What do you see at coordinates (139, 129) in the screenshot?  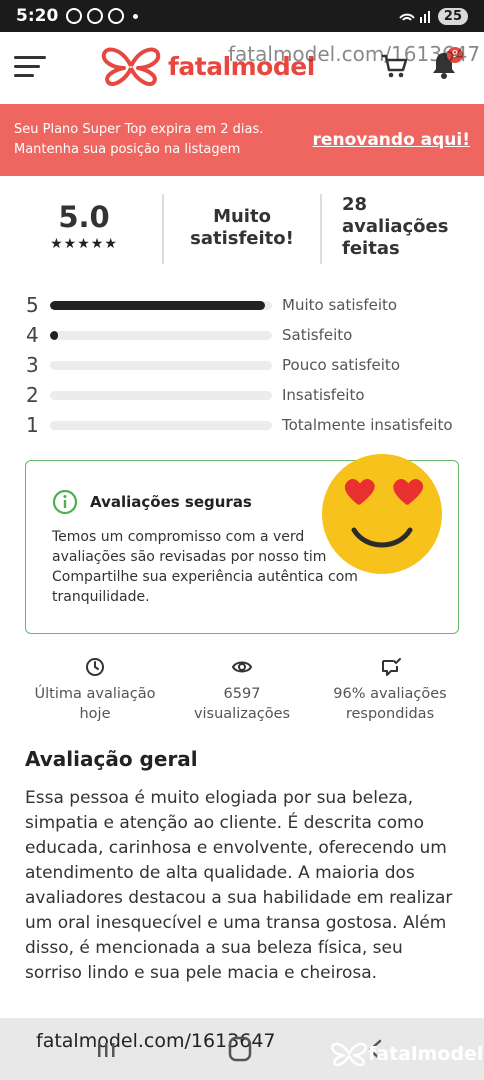 I see `banner-line-1: Seu Plano Super Top expira em 2 dias.` at bounding box center [139, 129].